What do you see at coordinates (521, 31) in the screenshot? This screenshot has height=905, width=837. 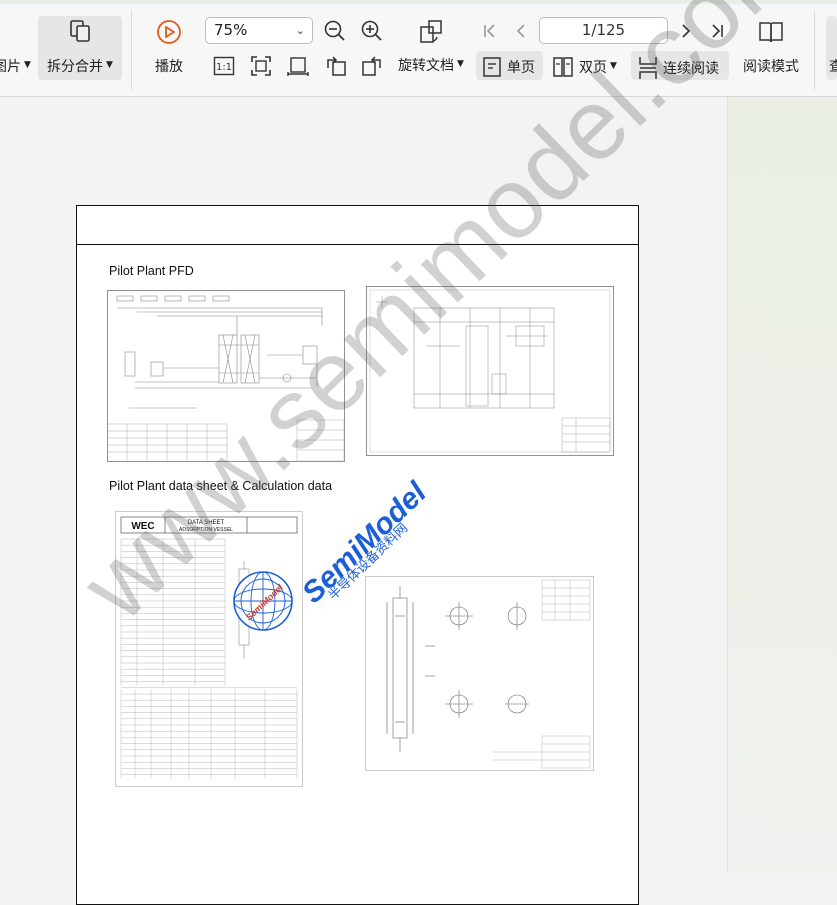 I see `previous-page-icon` at bounding box center [521, 31].